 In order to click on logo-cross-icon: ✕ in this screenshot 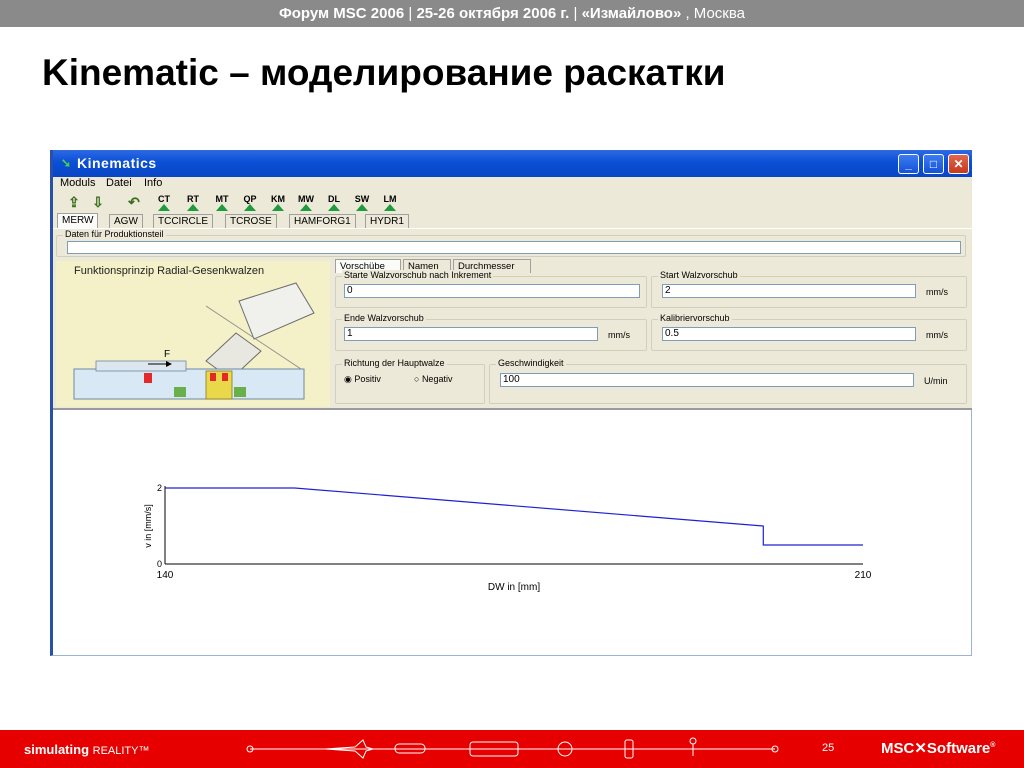, I will do `click(920, 748)`.